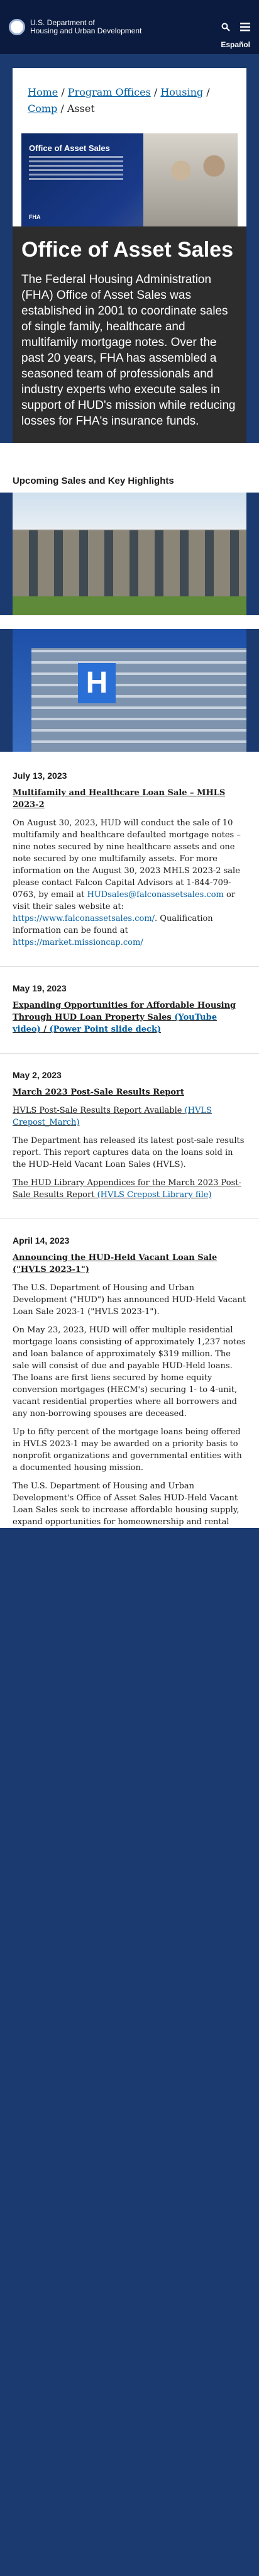 This screenshot has width=259, height=2576. What do you see at coordinates (226, 27) in the screenshot?
I see `search-icon` at bounding box center [226, 27].